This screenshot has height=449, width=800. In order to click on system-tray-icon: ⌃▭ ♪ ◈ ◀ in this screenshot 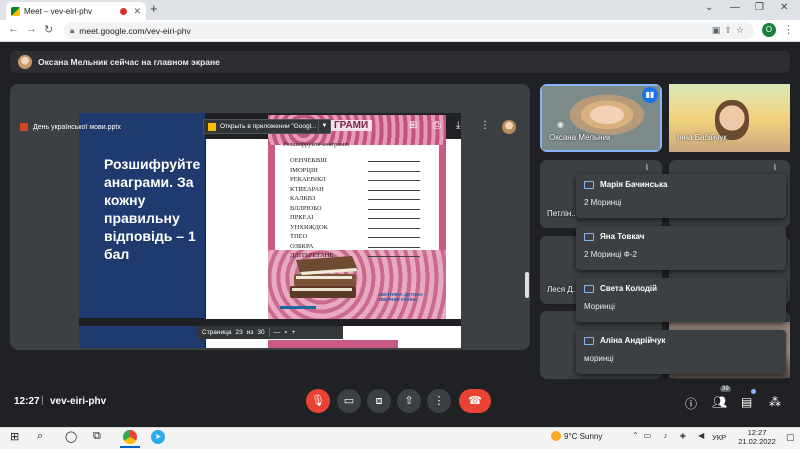, I will do `click(670, 435)`.